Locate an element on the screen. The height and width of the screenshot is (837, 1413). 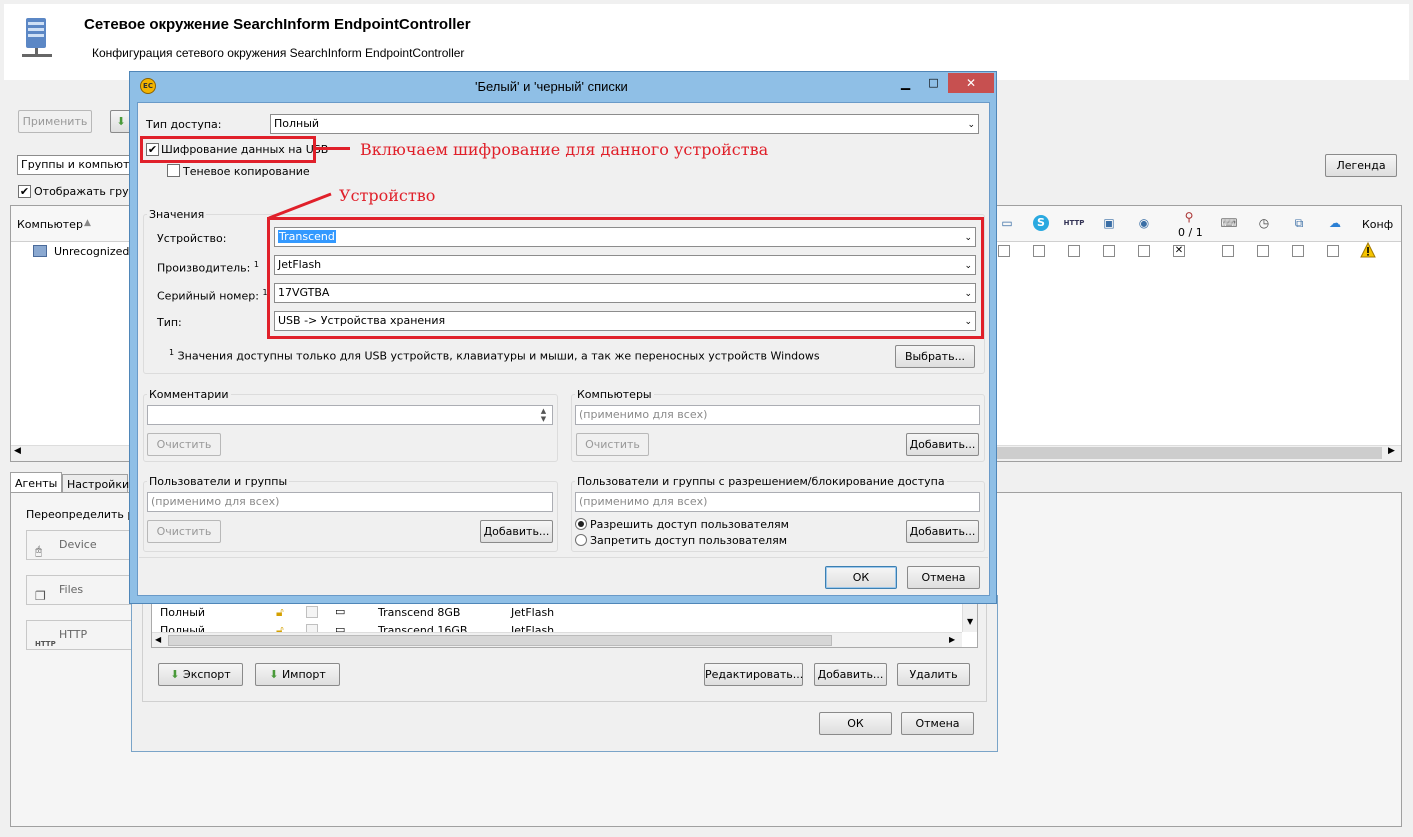
usb-counter: 0 / 1 is located at coordinates (1190, 232).